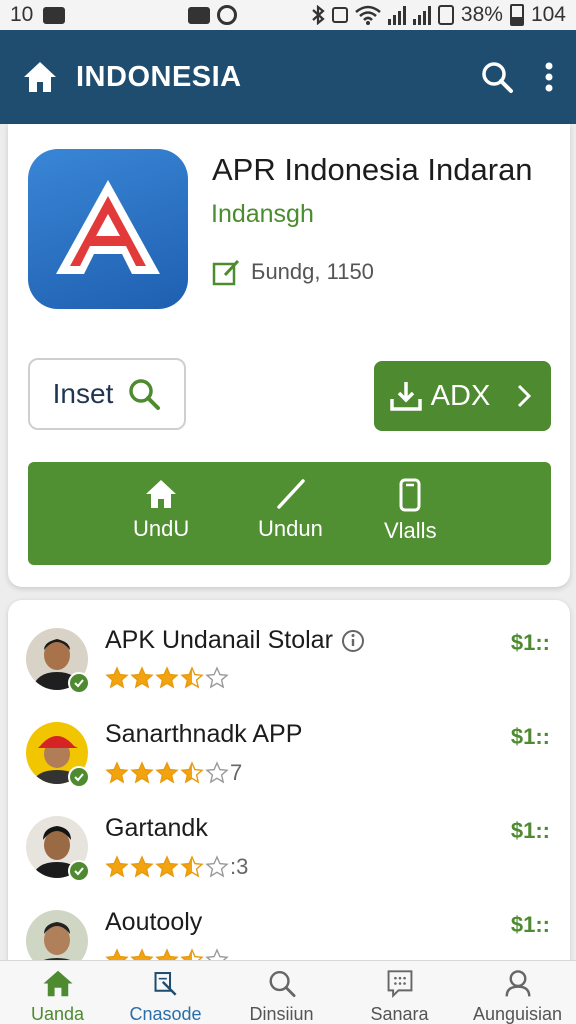 This screenshot has width=576, height=1024. What do you see at coordinates (353, 641) in the screenshot?
I see `info-icon` at bounding box center [353, 641].